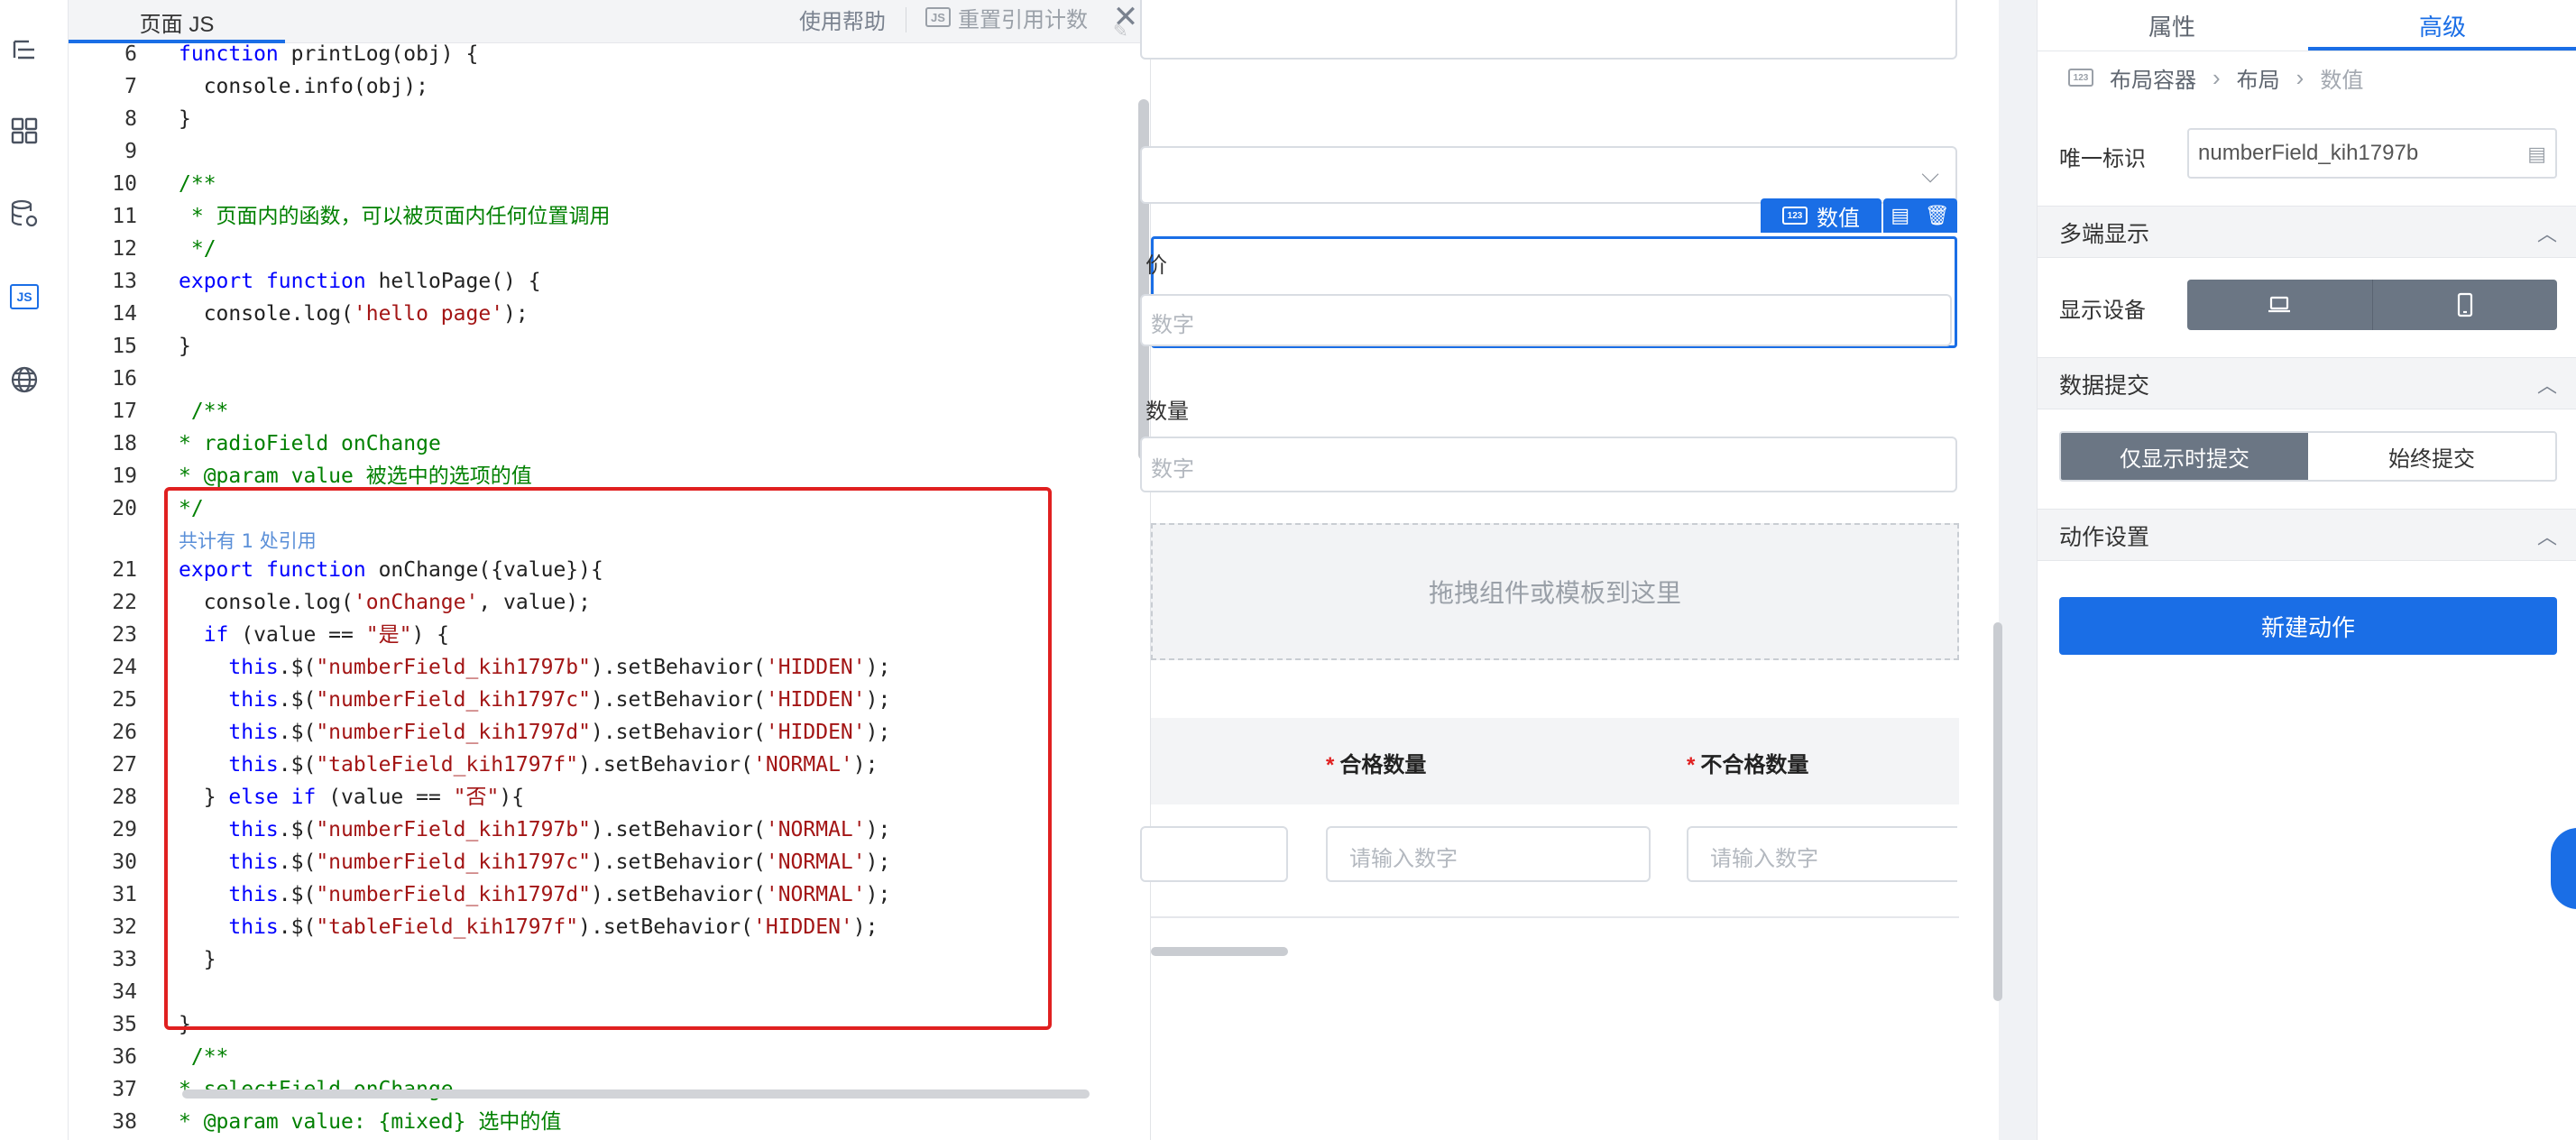 The image size is (2576, 1140). Describe the element at coordinates (125, 1024) in the screenshot. I see `line-number: 35` at that location.